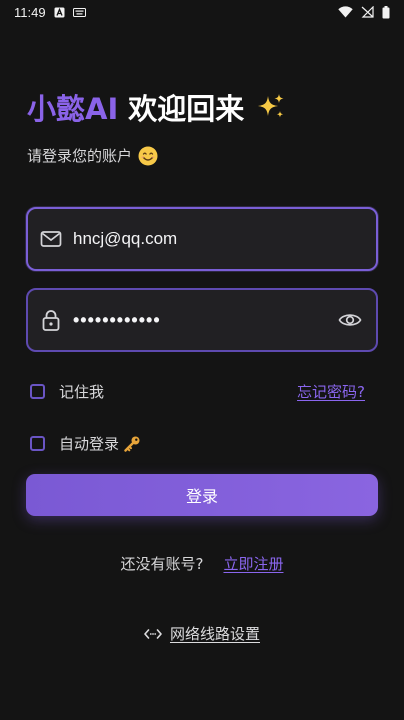 This screenshot has width=404, height=720. Describe the element at coordinates (79, 12) in the screenshot. I see `keyboard-icon` at that location.